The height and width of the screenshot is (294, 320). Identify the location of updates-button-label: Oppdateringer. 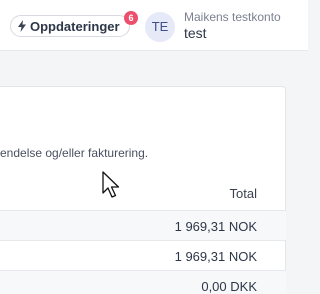
(75, 26).